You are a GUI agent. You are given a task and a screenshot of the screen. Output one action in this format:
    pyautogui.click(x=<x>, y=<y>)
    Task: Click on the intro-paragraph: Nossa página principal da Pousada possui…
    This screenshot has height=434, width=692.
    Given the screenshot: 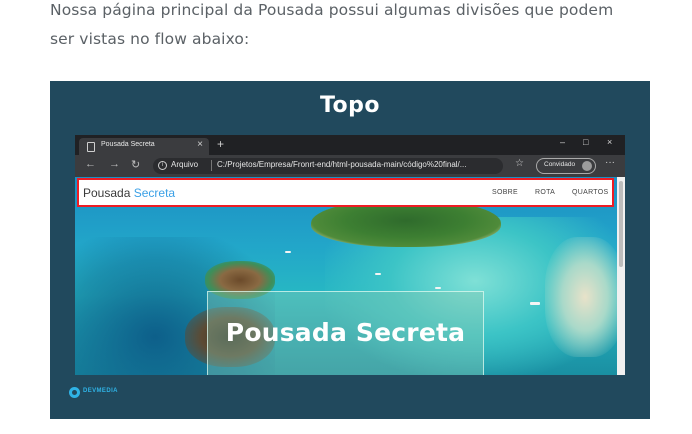 What is the action you would take?
    pyautogui.click(x=360, y=27)
    